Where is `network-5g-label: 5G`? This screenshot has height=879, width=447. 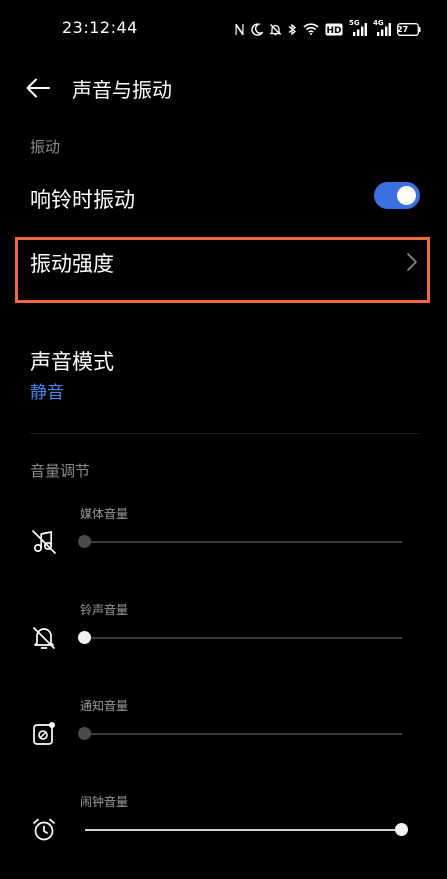 network-5g-label: 5G is located at coordinates (354, 23).